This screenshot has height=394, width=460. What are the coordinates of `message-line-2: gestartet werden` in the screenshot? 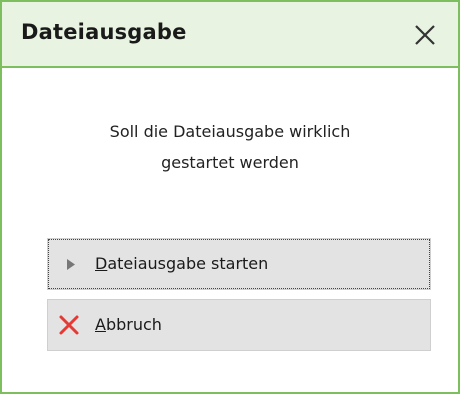 It's located at (230, 162).